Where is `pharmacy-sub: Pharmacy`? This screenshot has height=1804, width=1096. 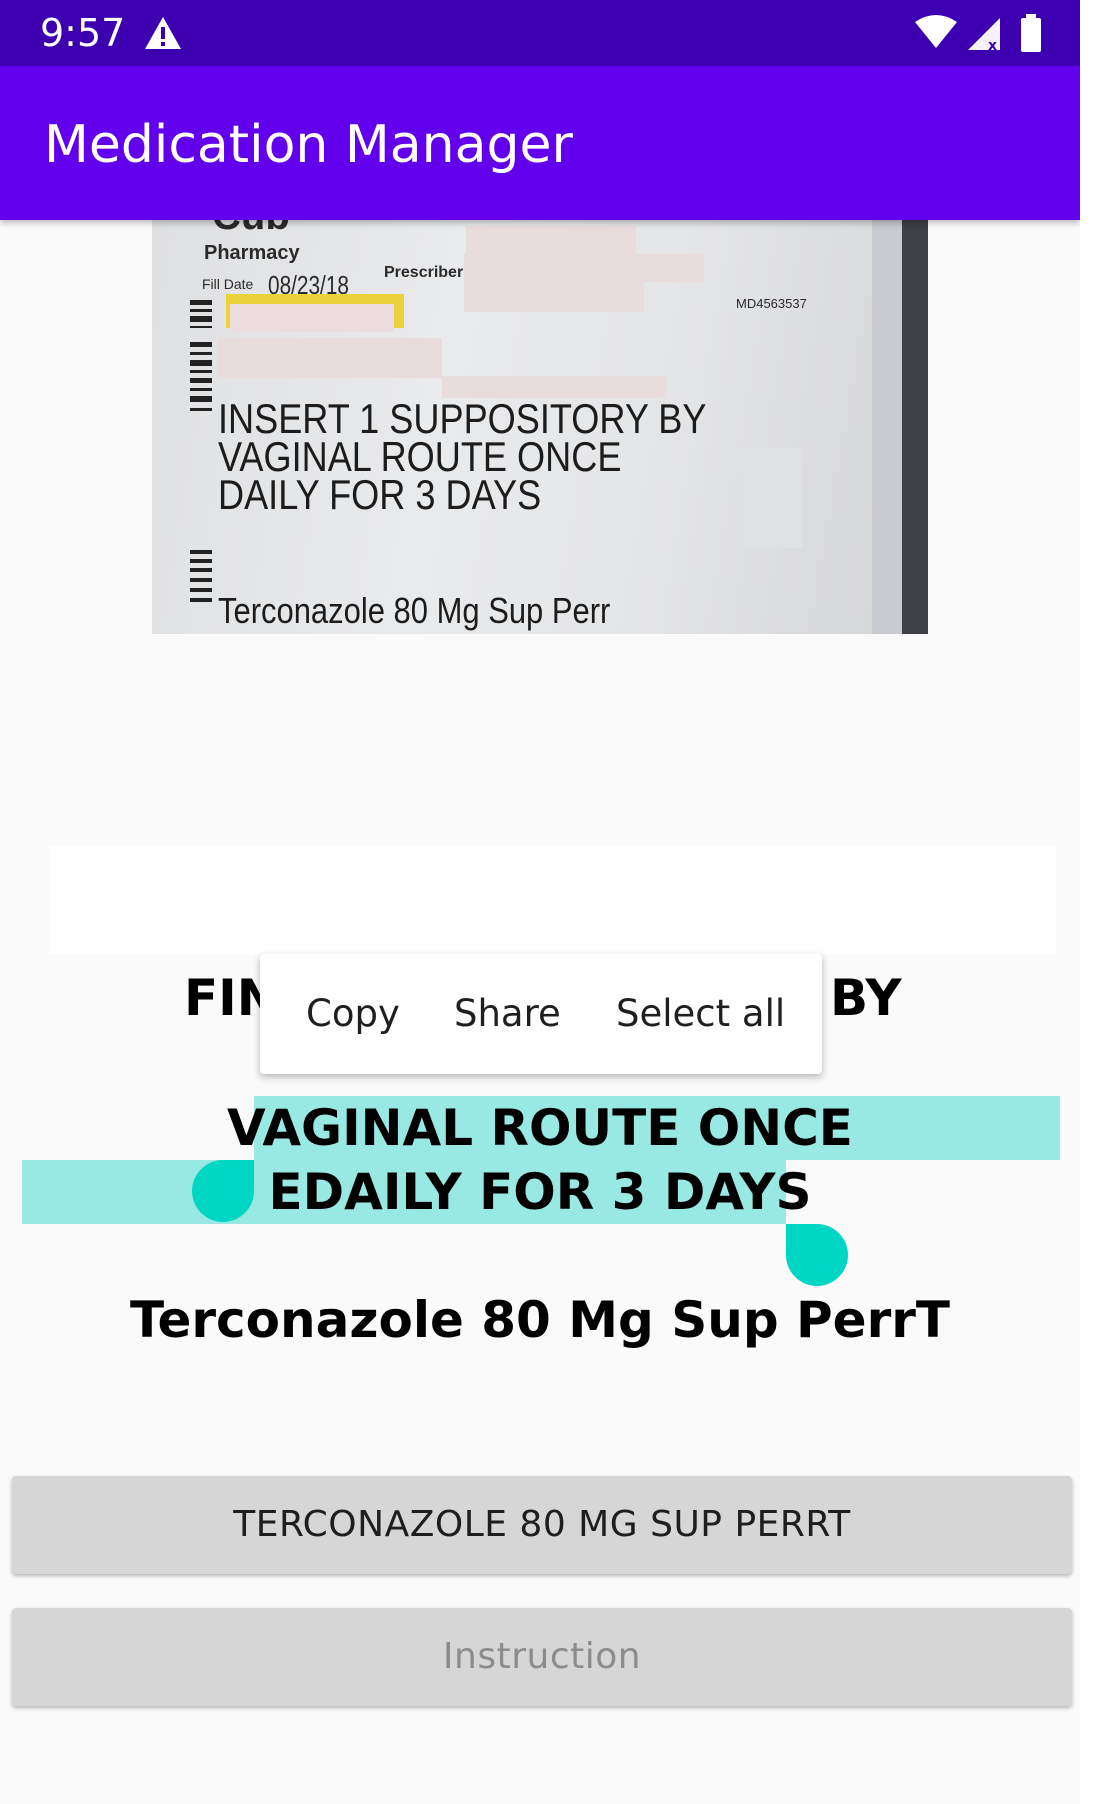
pharmacy-sub: Pharmacy is located at coordinates (252, 253).